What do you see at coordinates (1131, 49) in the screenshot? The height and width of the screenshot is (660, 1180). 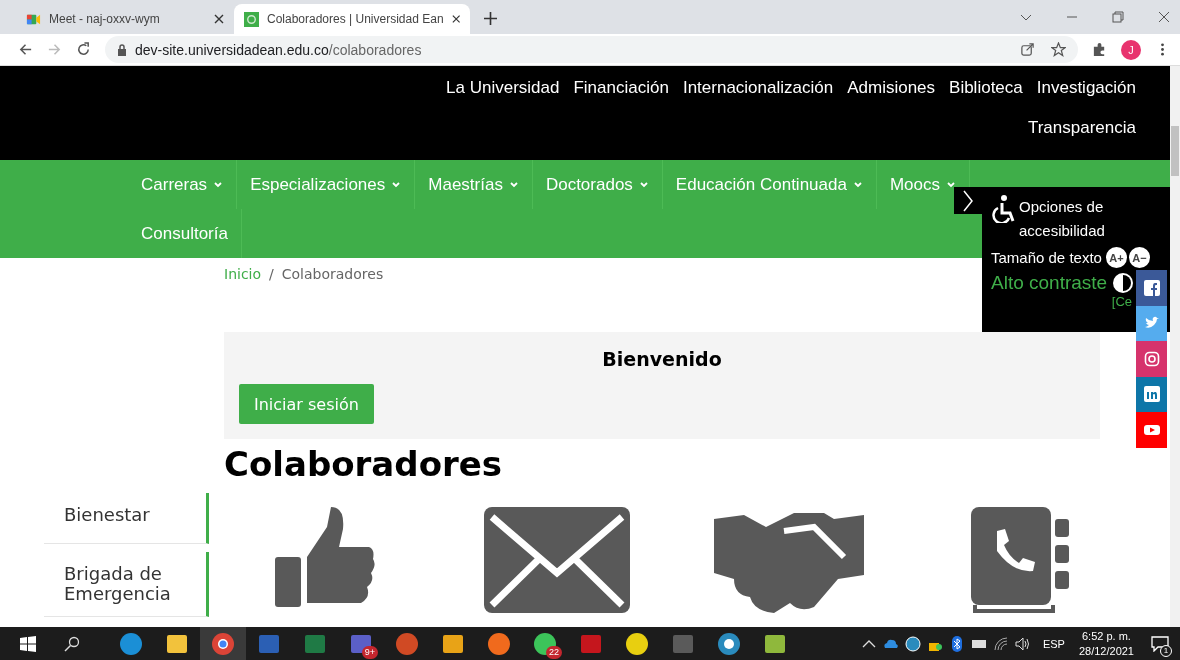 I see `profile-avatar: J` at bounding box center [1131, 49].